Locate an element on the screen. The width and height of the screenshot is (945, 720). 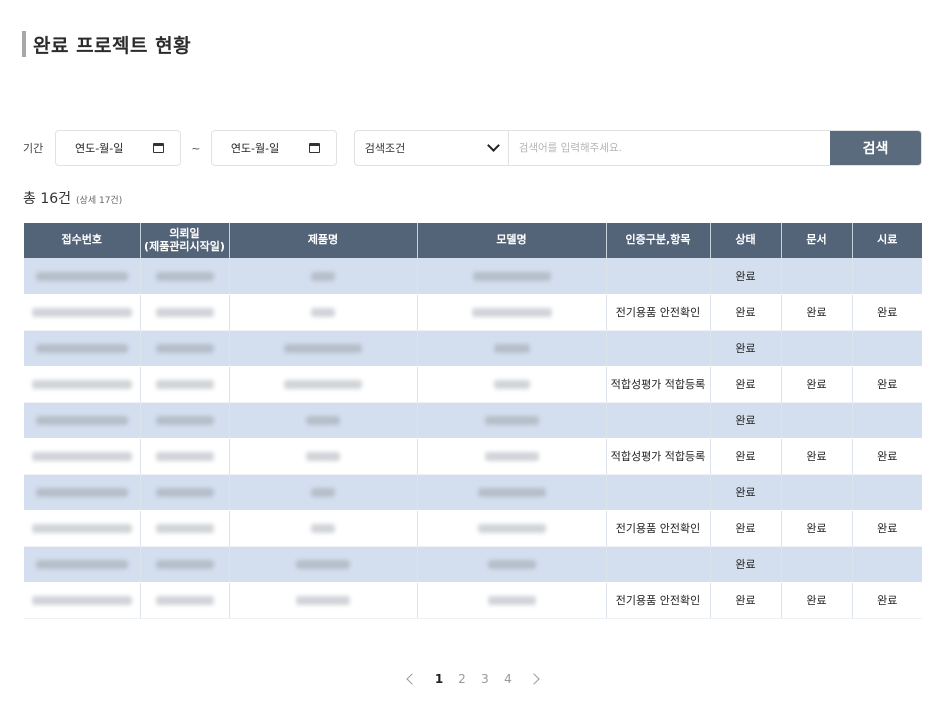
col-header-status: 상태 is located at coordinates (746, 240).